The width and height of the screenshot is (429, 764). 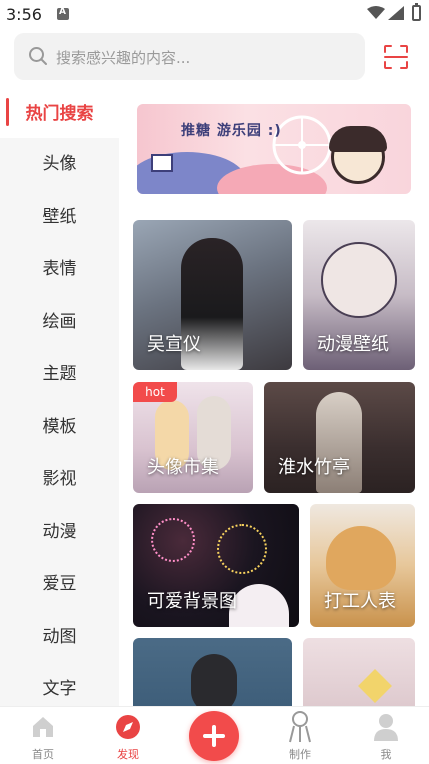 What do you see at coordinates (43, 754) in the screenshot?
I see `tab-label: 首页` at bounding box center [43, 754].